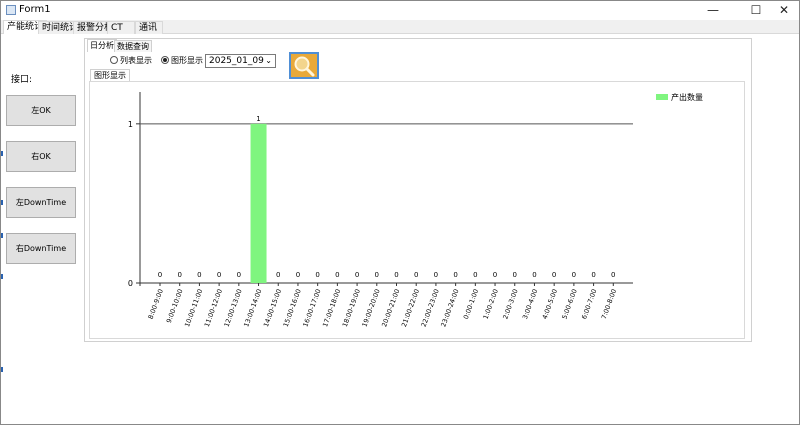 The image size is (800, 425). Describe the element at coordinates (662, 97) in the screenshot. I see `legend-swatch` at that location.